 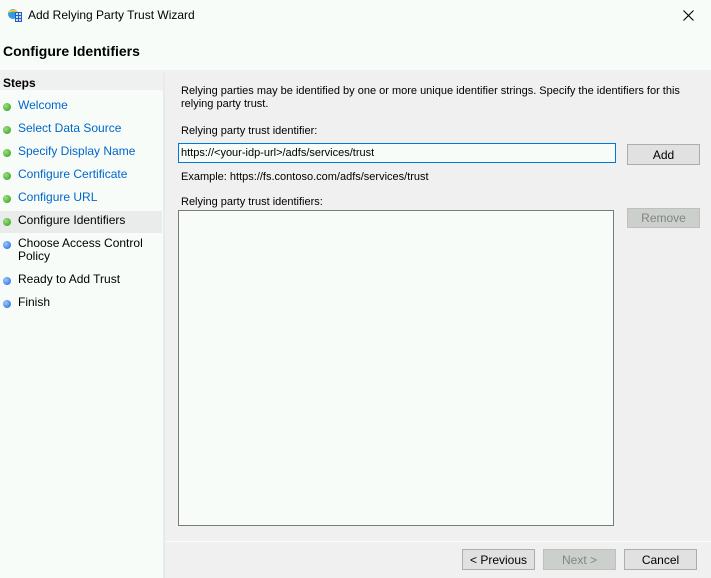 What do you see at coordinates (77, 151) in the screenshot?
I see `step-label: Specify Display Name` at bounding box center [77, 151].